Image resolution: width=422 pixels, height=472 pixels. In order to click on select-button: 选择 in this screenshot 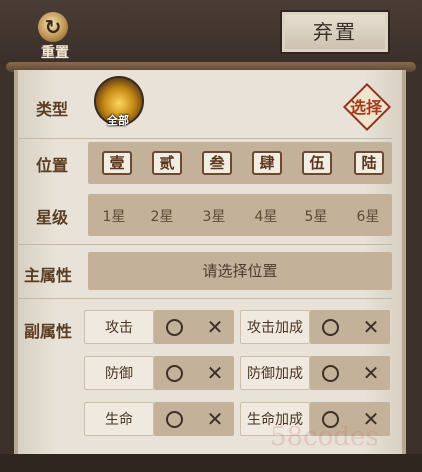, I will do `click(367, 107)`.